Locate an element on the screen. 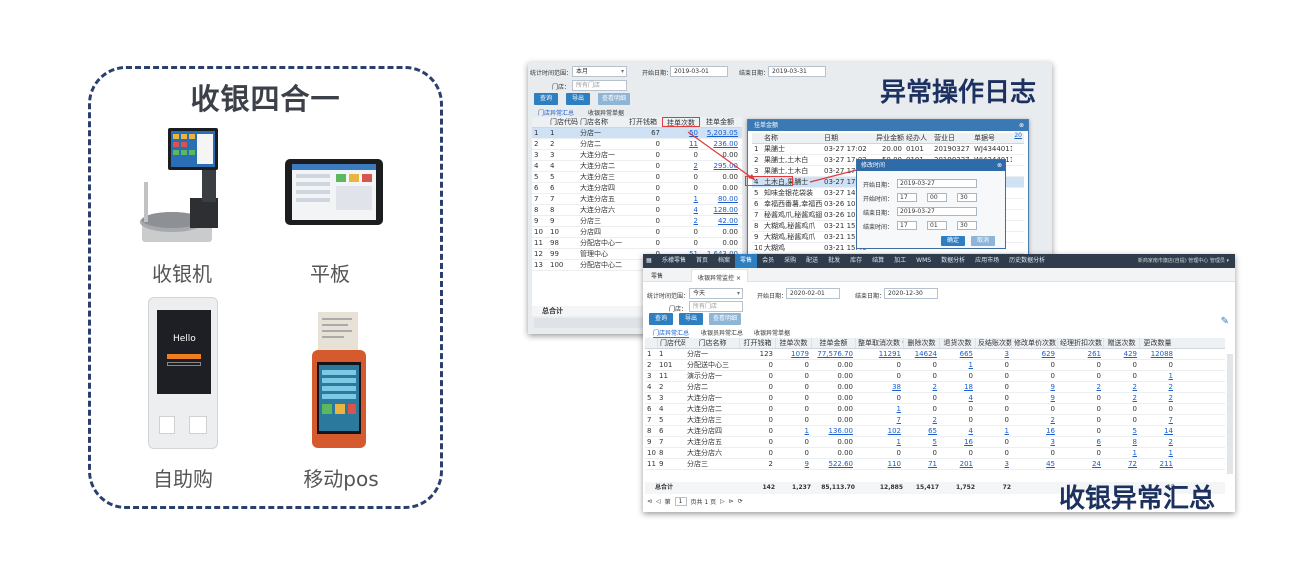 This screenshot has height=580, width=1298. table-row: 9 7 大连分店五 0 0 0.00 1 5 16 0 3 6 8 2 is located at coordinates (935, 442).